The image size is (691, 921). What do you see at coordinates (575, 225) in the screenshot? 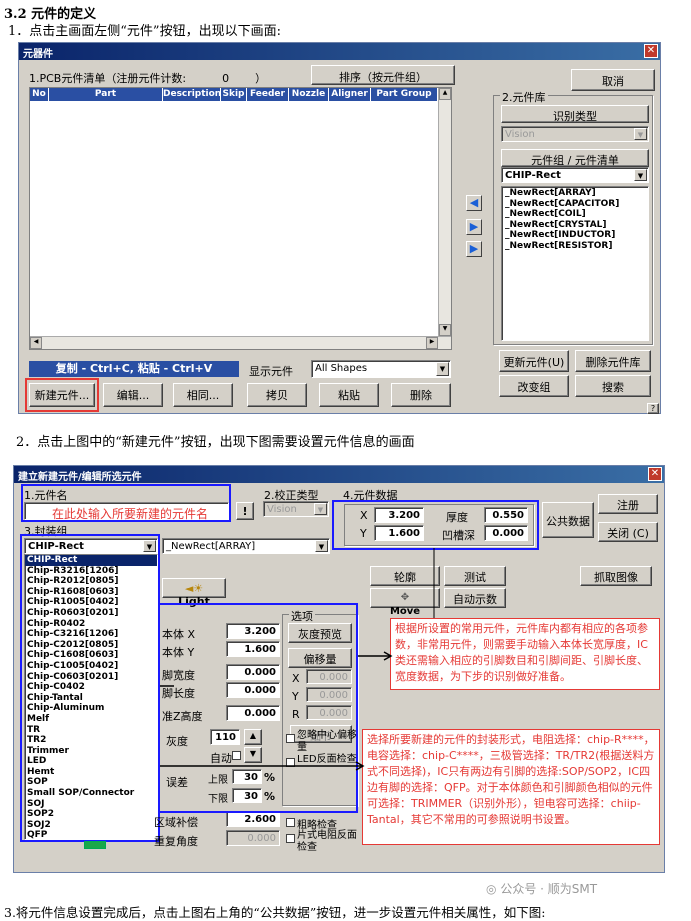
I see `list-item: _NewRect[CRYSTAL]` at bounding box center [575, 225].